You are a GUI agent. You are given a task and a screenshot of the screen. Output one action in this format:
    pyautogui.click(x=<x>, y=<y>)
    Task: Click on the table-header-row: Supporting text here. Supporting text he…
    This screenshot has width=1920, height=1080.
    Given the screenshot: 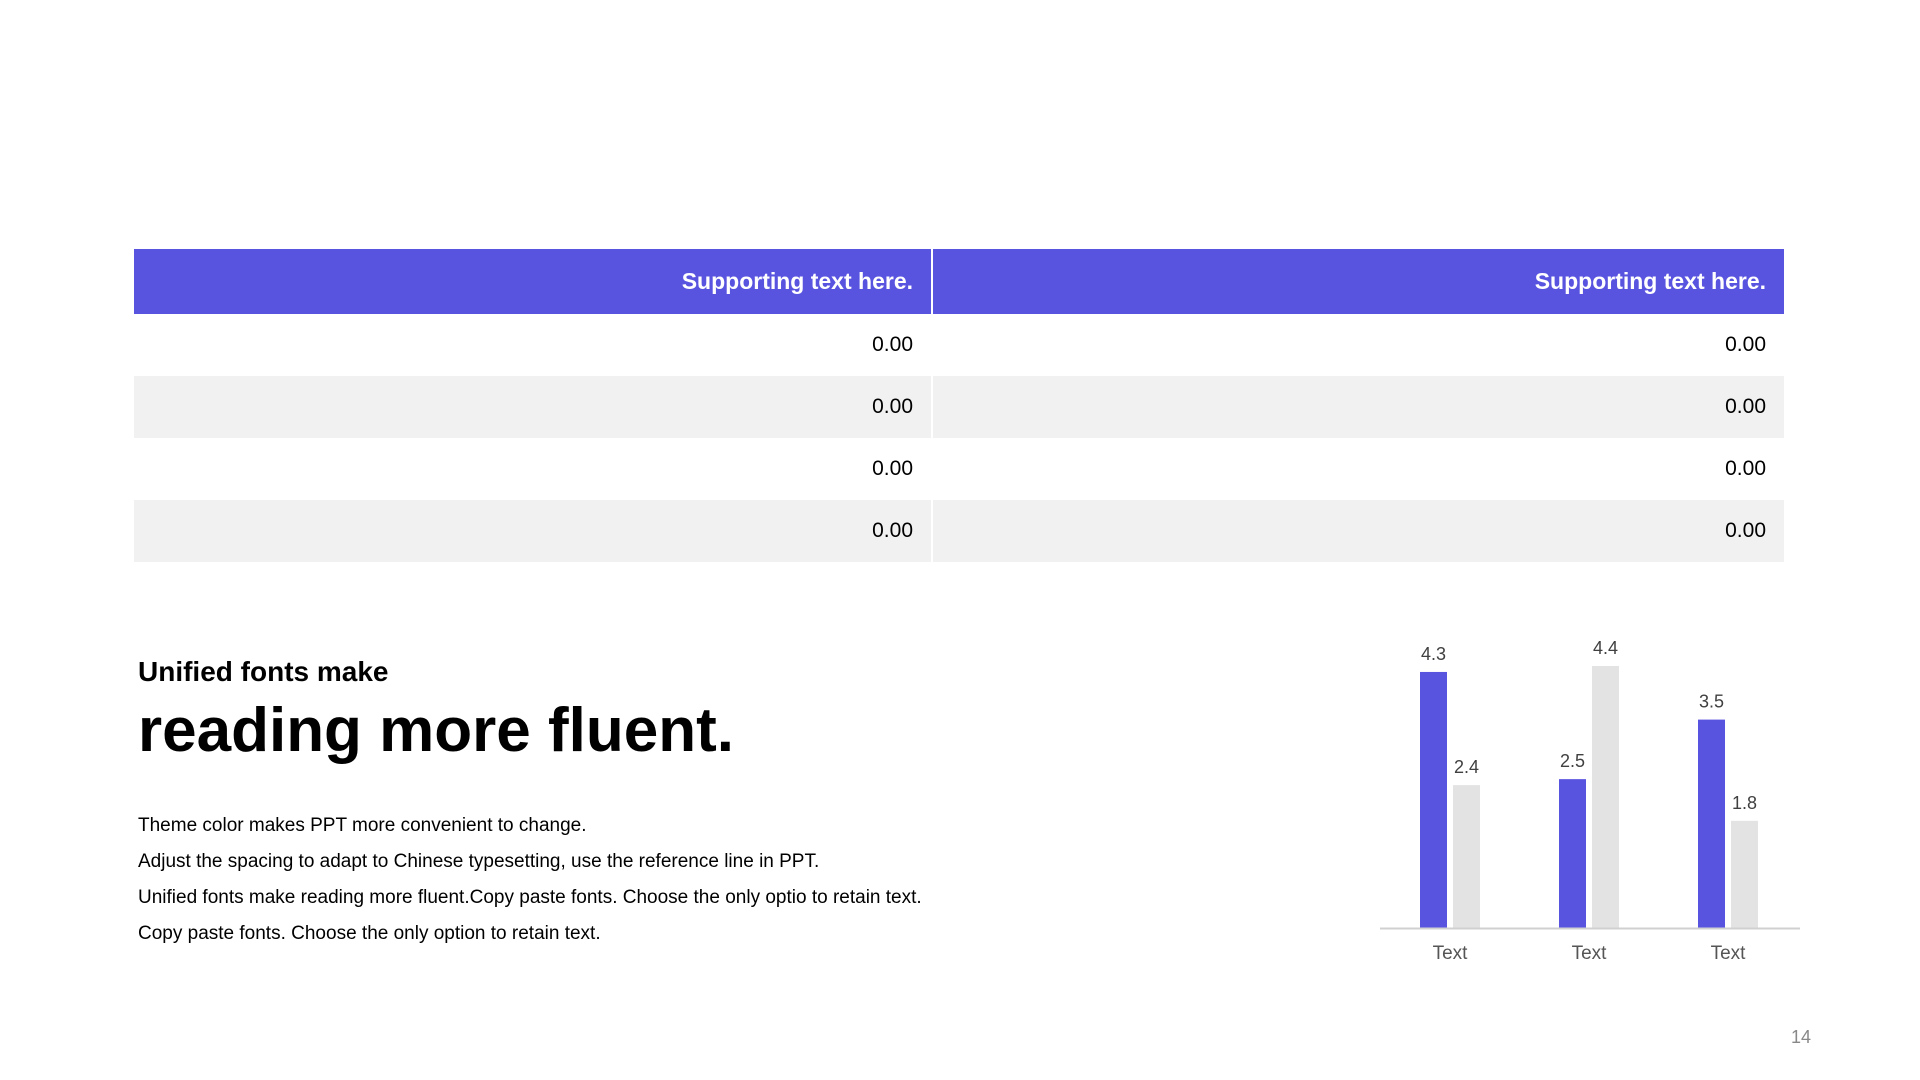 What is the action you would take?
    pyautogui.click(x=959, y=281)
    